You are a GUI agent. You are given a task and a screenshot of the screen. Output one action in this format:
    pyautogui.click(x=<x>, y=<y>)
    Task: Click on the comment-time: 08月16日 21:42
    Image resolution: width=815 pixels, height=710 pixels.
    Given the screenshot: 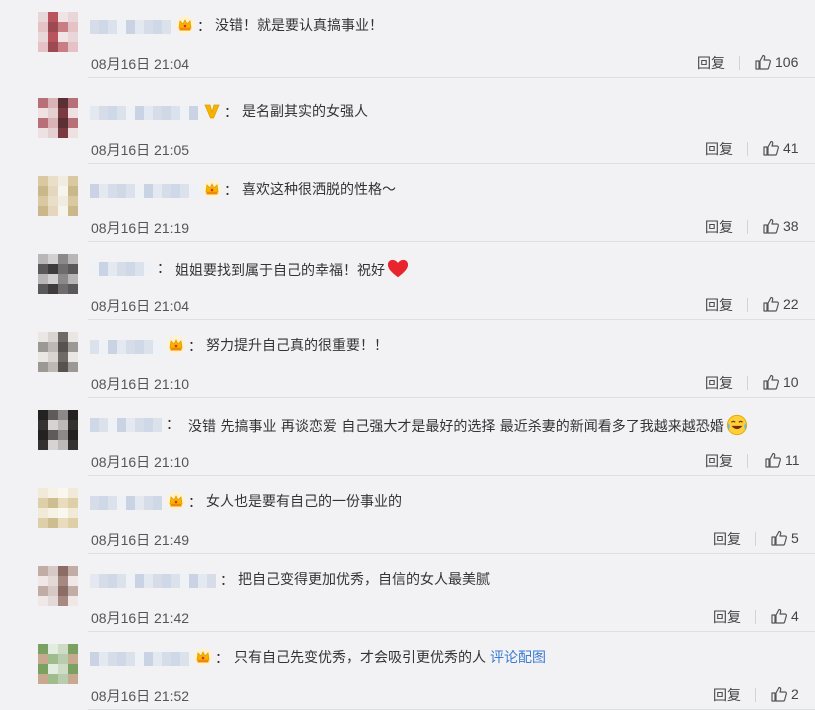 What is the action you would take?
    pyautogui.click(x=140, y=618)
    